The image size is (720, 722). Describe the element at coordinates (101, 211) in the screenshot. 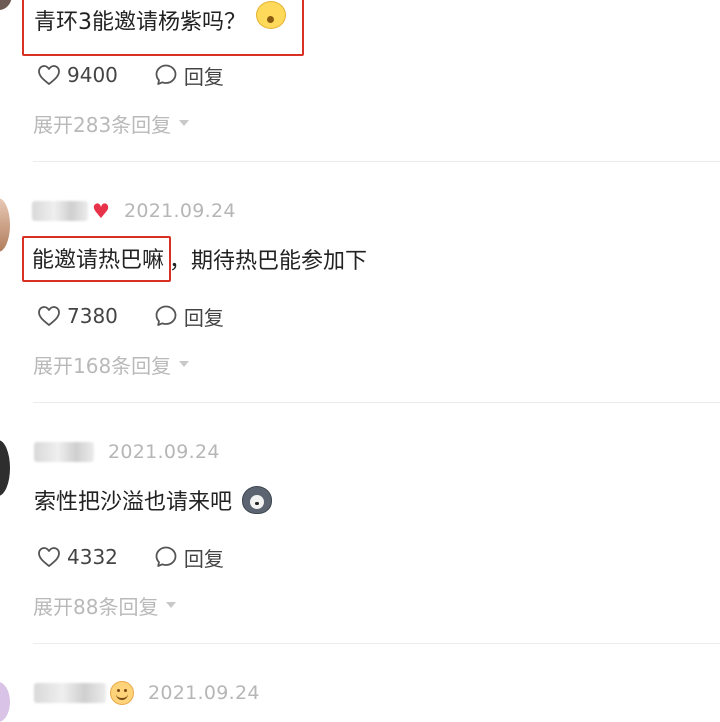

I see `heart-icon: ♥` at that location.